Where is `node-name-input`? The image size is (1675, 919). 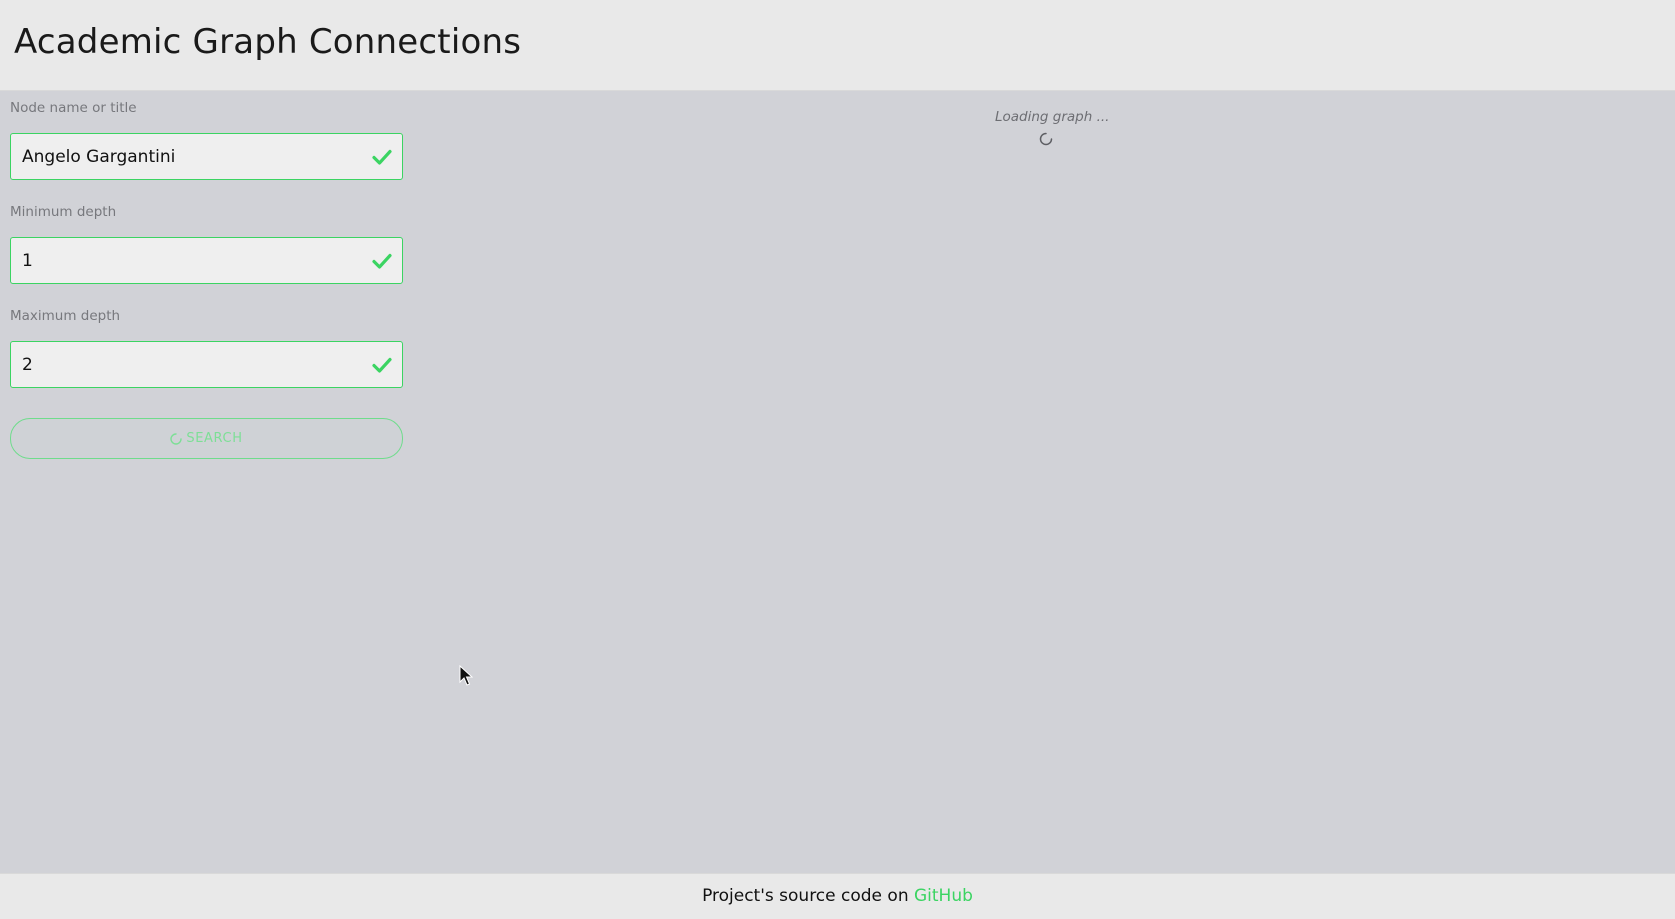
node-name-input is located at coordinates (192, 156).